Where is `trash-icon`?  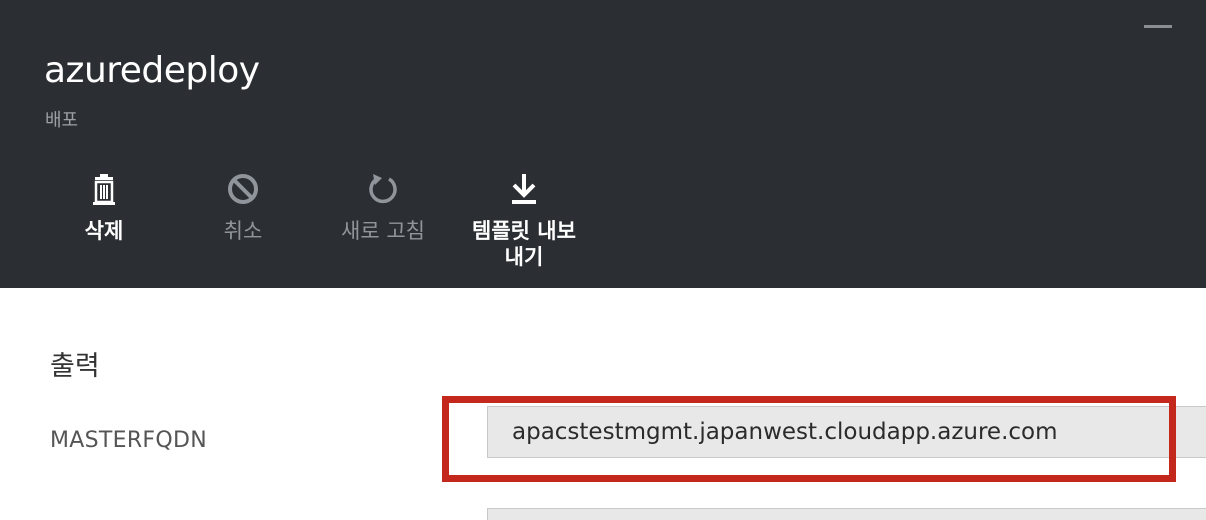 trash-icon is located at coordinates (104, 189).